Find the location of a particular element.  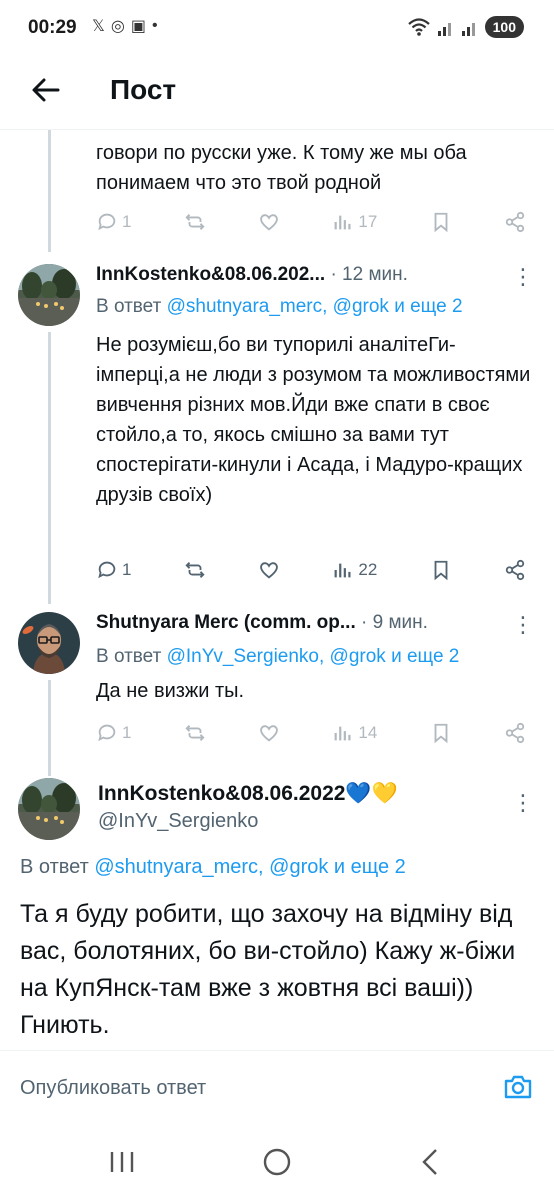

post-meta: InnKostenko&08.06.202... · 12 мин. is located at coordinates (252, 275).